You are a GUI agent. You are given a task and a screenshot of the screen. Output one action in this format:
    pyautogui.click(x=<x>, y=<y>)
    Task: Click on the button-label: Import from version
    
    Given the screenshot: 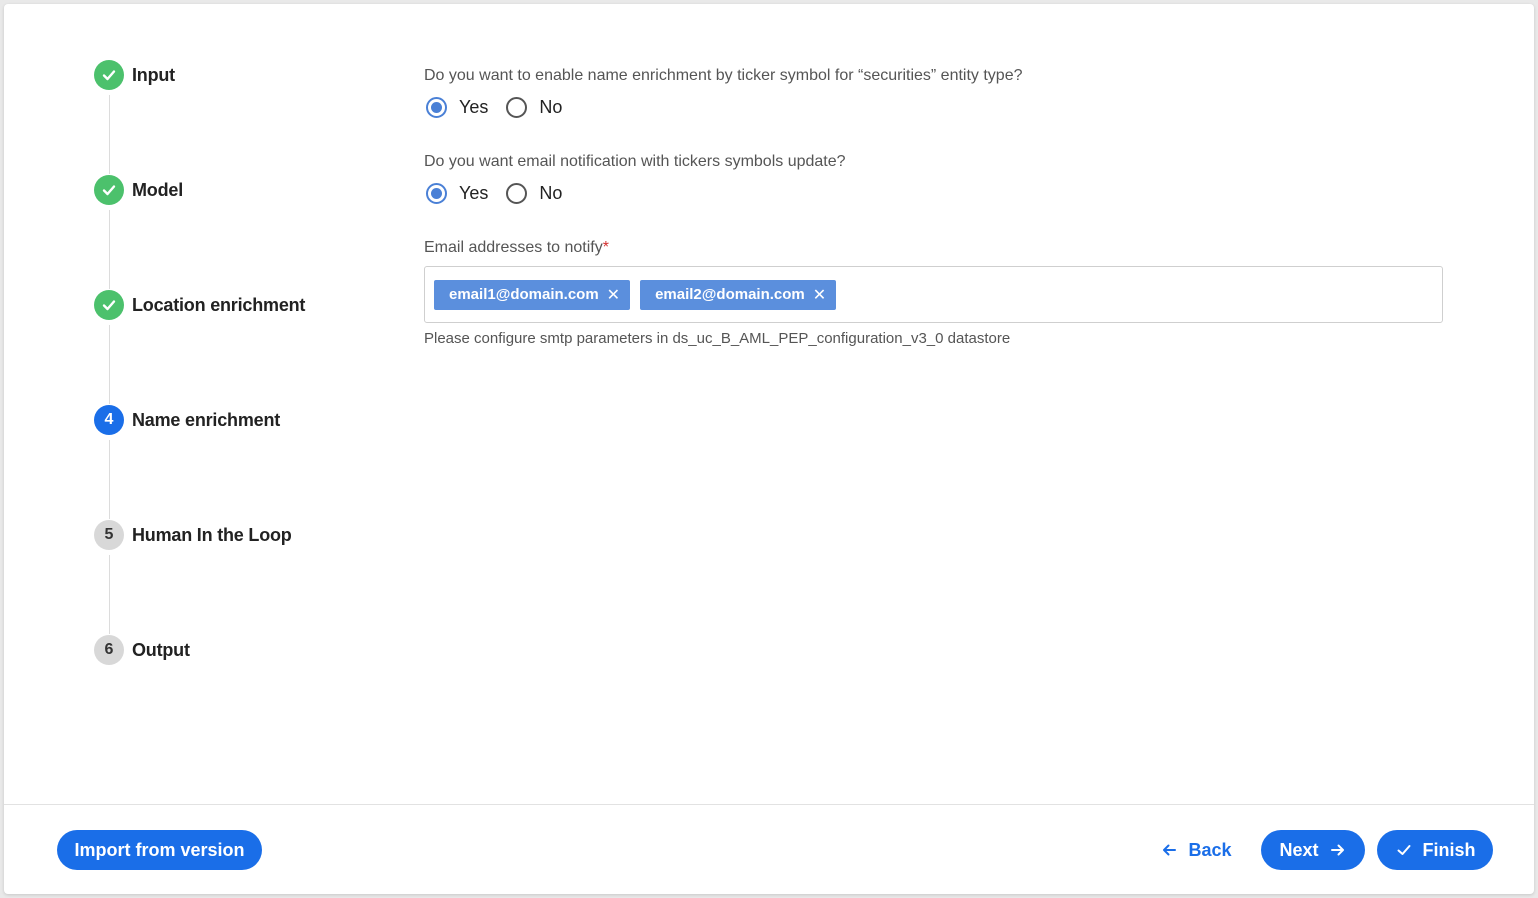 What is the action you would take?
    pyautogui.click(x=159, y=849)
    